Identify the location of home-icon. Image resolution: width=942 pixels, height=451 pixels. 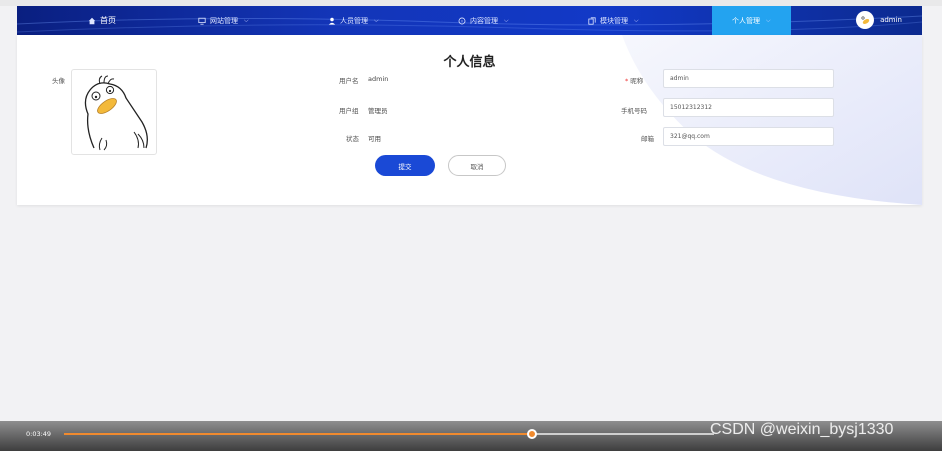
(91, 20).